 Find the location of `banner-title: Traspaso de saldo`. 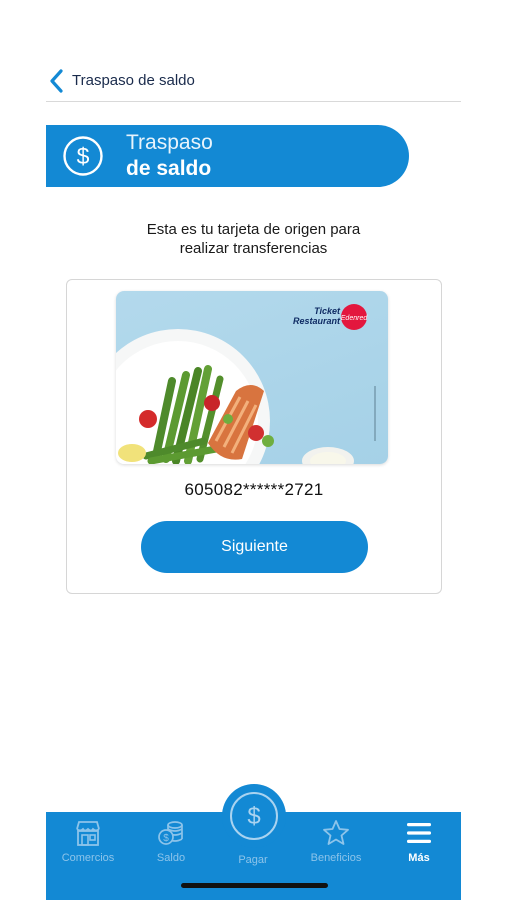

banner-title: Traspaso de saldo is located at coordinates (169, 156).